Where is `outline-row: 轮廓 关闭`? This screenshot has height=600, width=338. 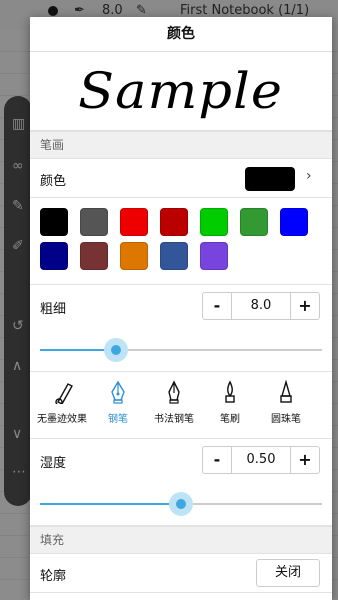
outline-row: 轮廓 关闭 is located at coordinates (181, 573).